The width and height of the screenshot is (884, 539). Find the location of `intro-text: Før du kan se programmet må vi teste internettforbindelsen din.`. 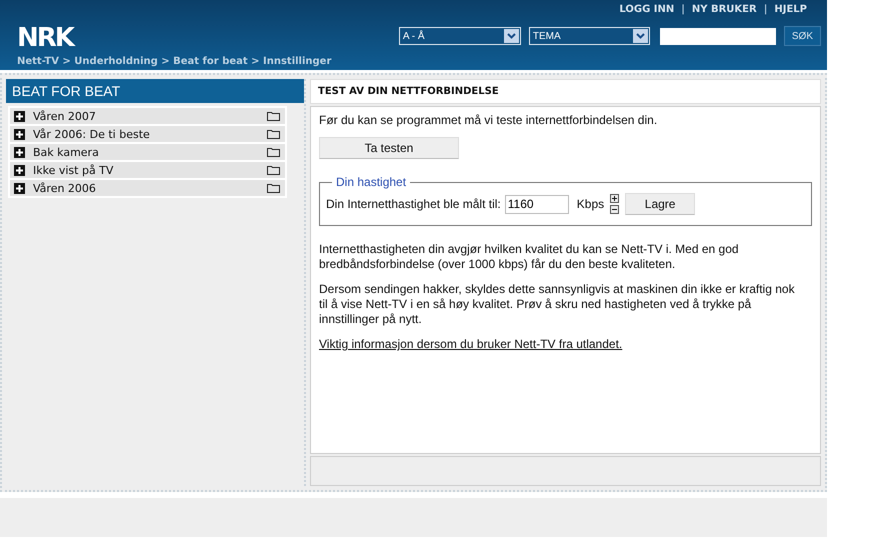

intro-text: Før du kan se programmet må vi teste internettforbindelsen din. is located at coordinates (488, 120).